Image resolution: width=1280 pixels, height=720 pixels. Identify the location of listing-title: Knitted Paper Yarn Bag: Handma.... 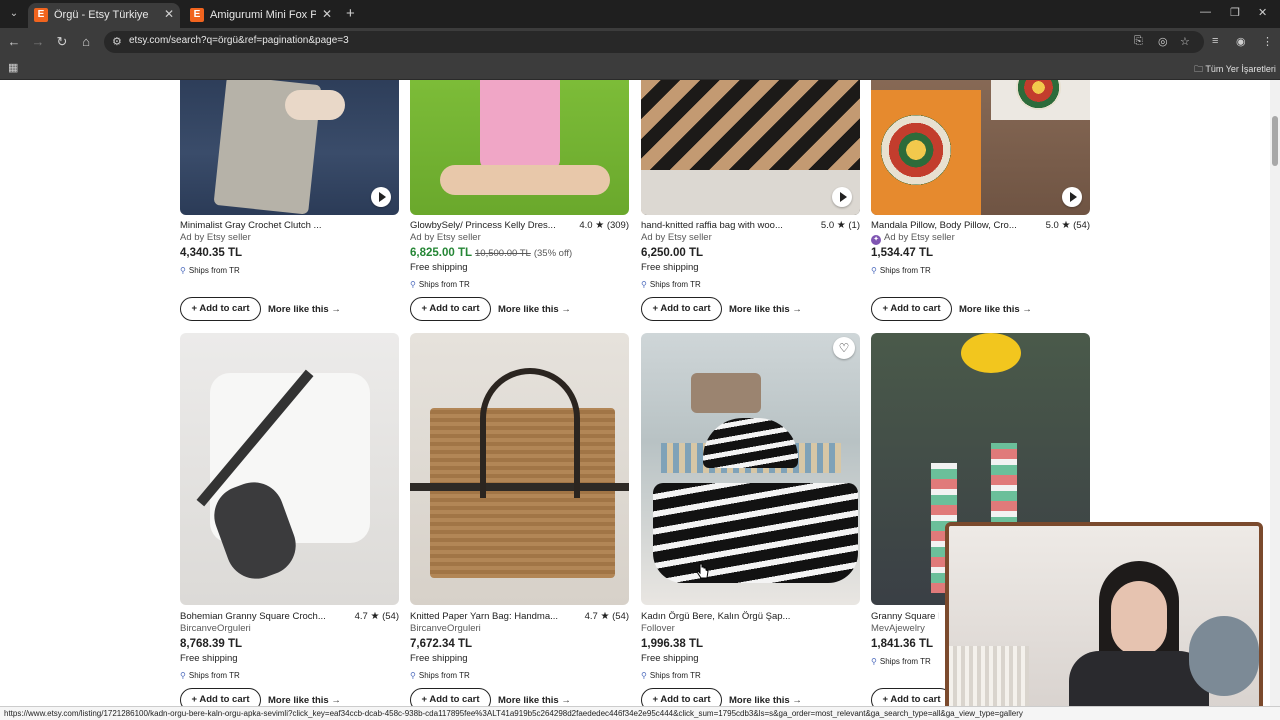
(485, 616).